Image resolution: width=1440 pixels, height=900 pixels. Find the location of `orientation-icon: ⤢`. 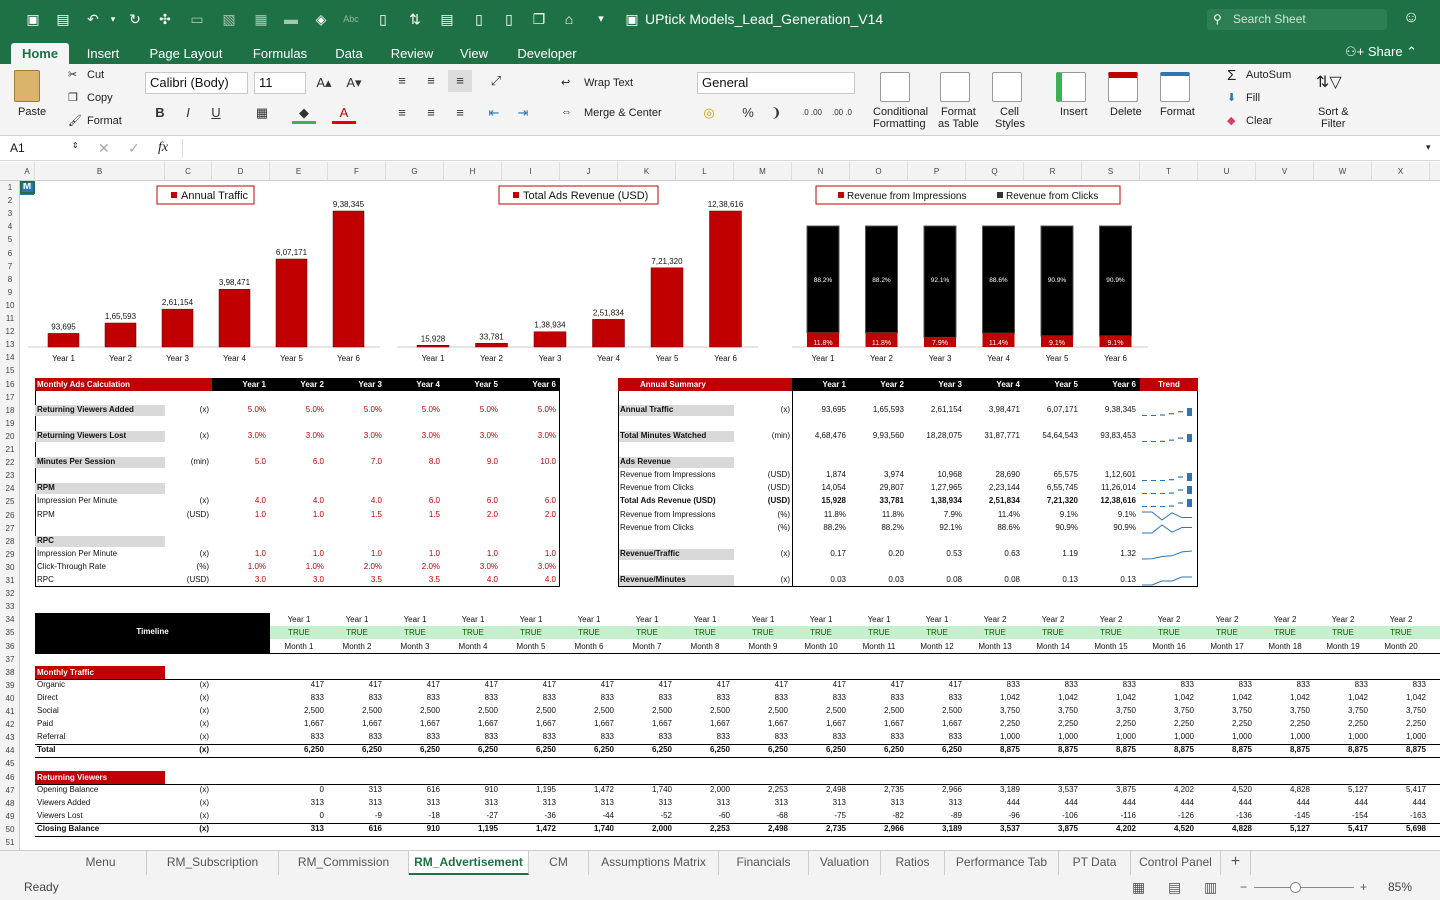

orientation-icon: ⤢ is located at coordinates (496, 81).